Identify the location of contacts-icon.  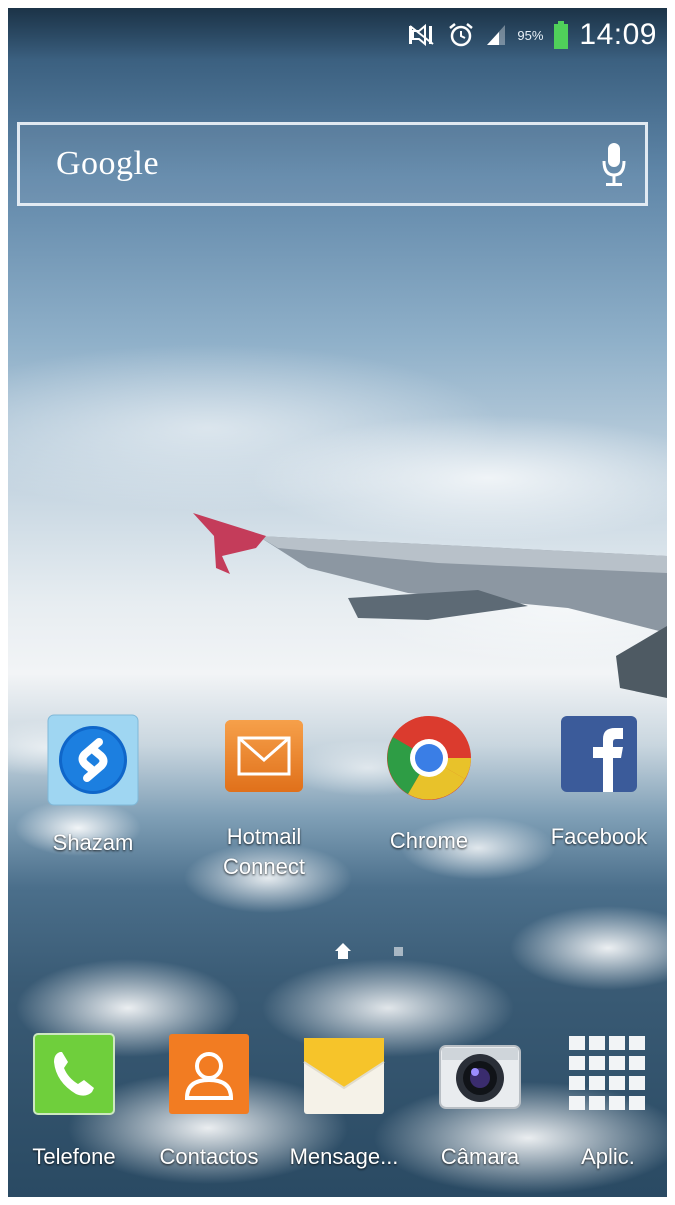
(209, 1074).